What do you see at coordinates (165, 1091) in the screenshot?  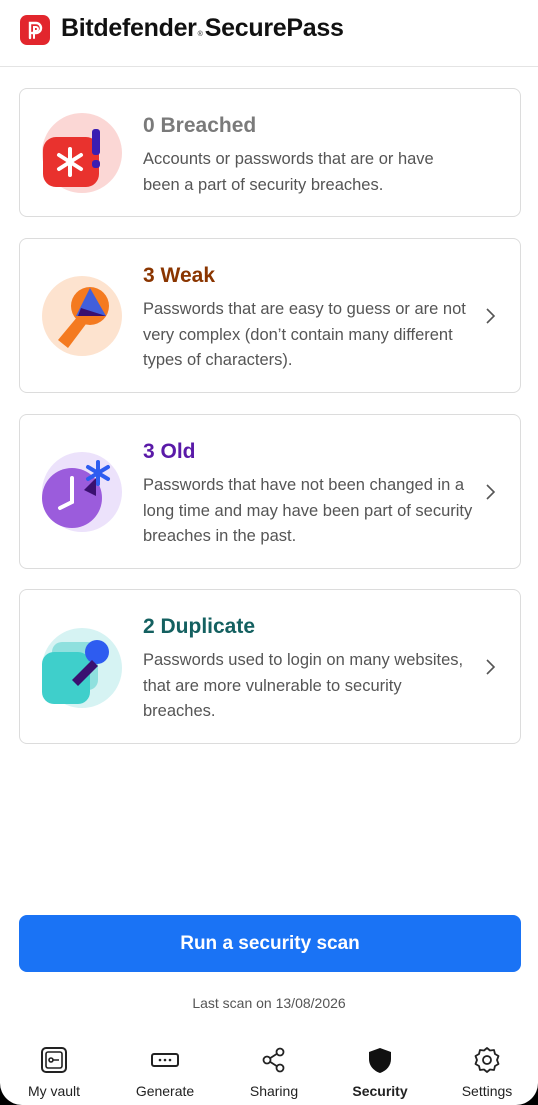 I see `nav-label-generate: Generate` at bounding box center [165, 1091].